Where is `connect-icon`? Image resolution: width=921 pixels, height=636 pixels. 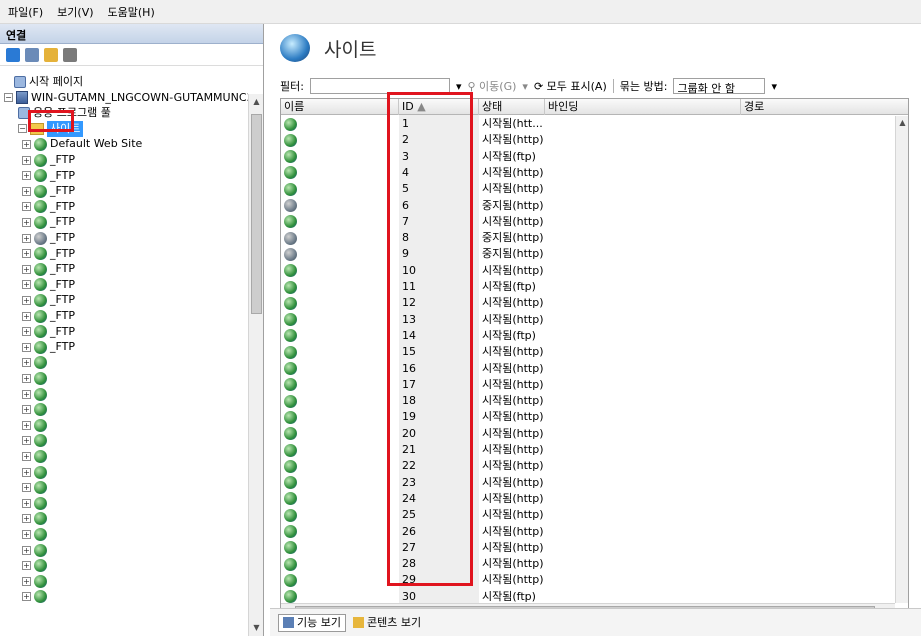 connect-icon is located at coordinates (13, 54).